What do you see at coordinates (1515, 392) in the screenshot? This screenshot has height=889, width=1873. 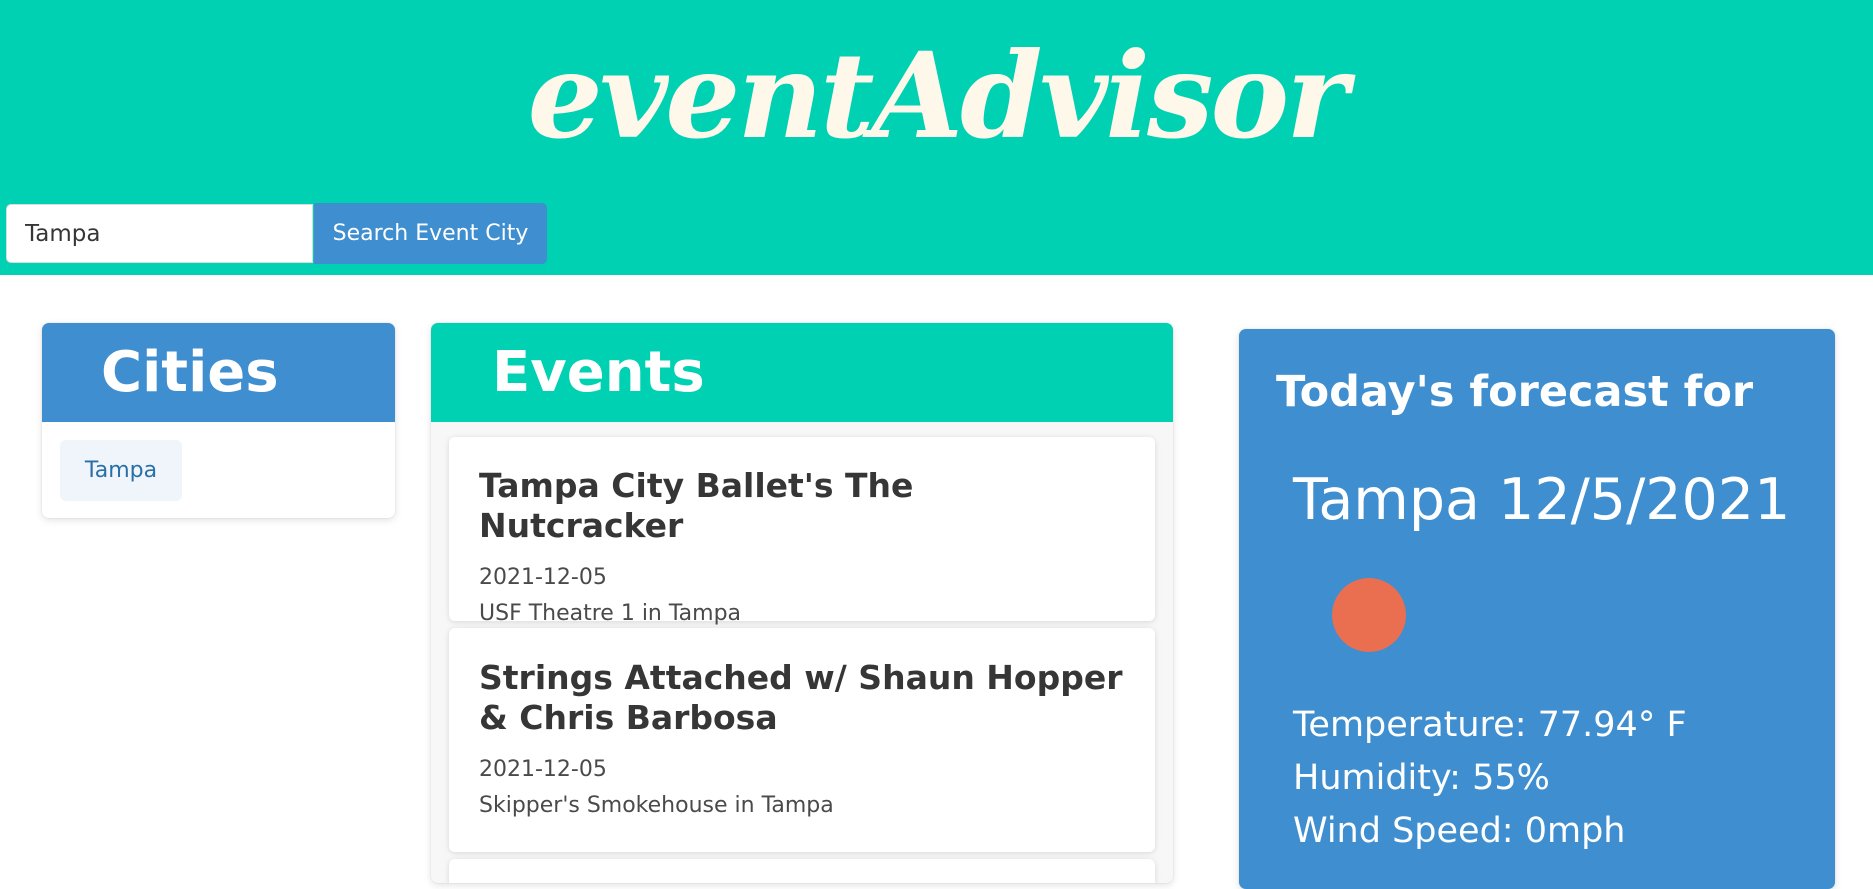 I see `forecast-heading: Today's forecast for` at bounding box center [1515, 392].